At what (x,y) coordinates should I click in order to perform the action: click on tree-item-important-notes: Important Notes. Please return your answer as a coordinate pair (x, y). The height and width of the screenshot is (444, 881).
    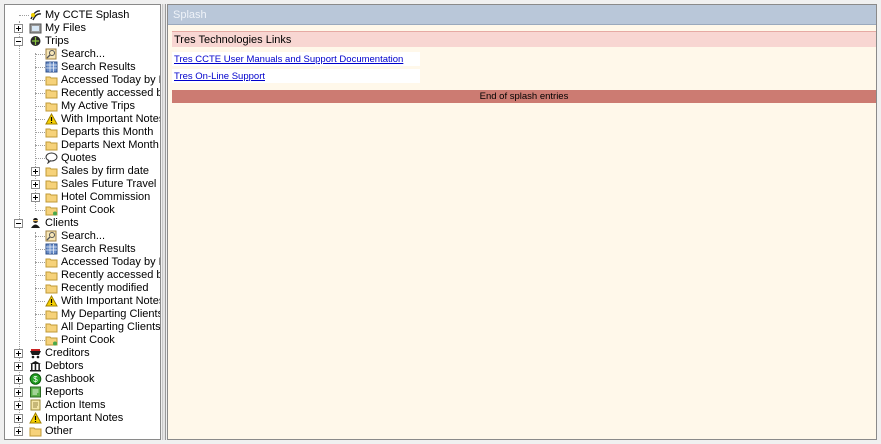
    Looking at the image, I should click on (82, 418).